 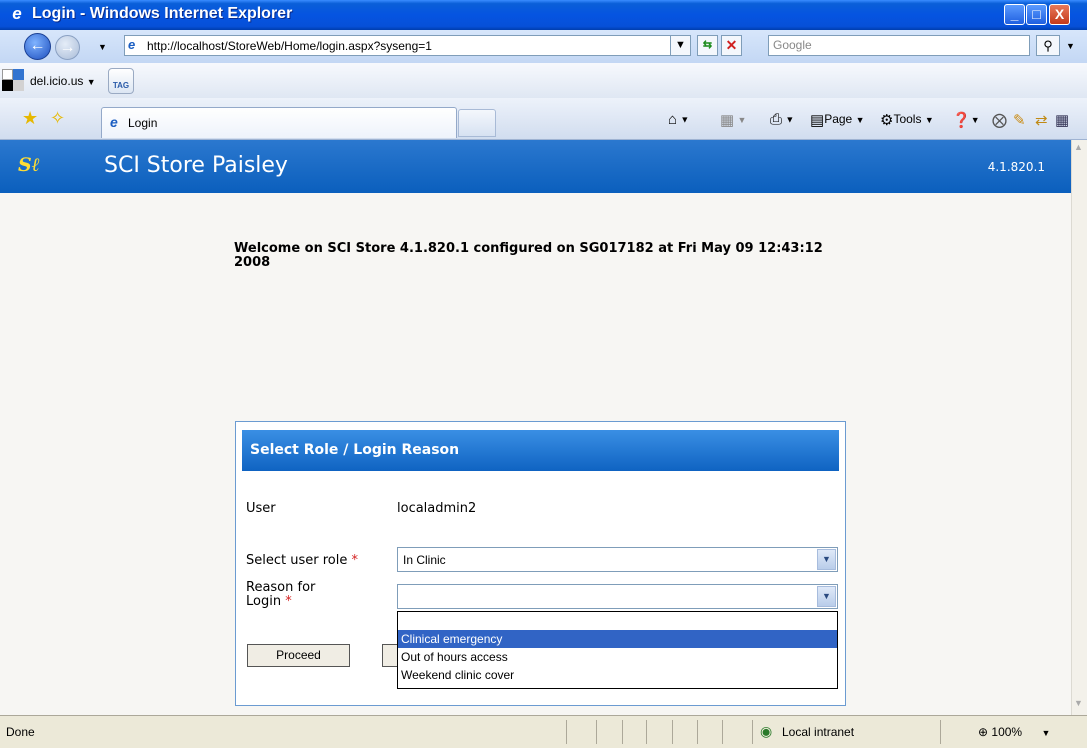 What do you see at coordinates (1019, 120) in the screenshot?
I see `research-icon: ✎` at bounding box center [1019, 120].